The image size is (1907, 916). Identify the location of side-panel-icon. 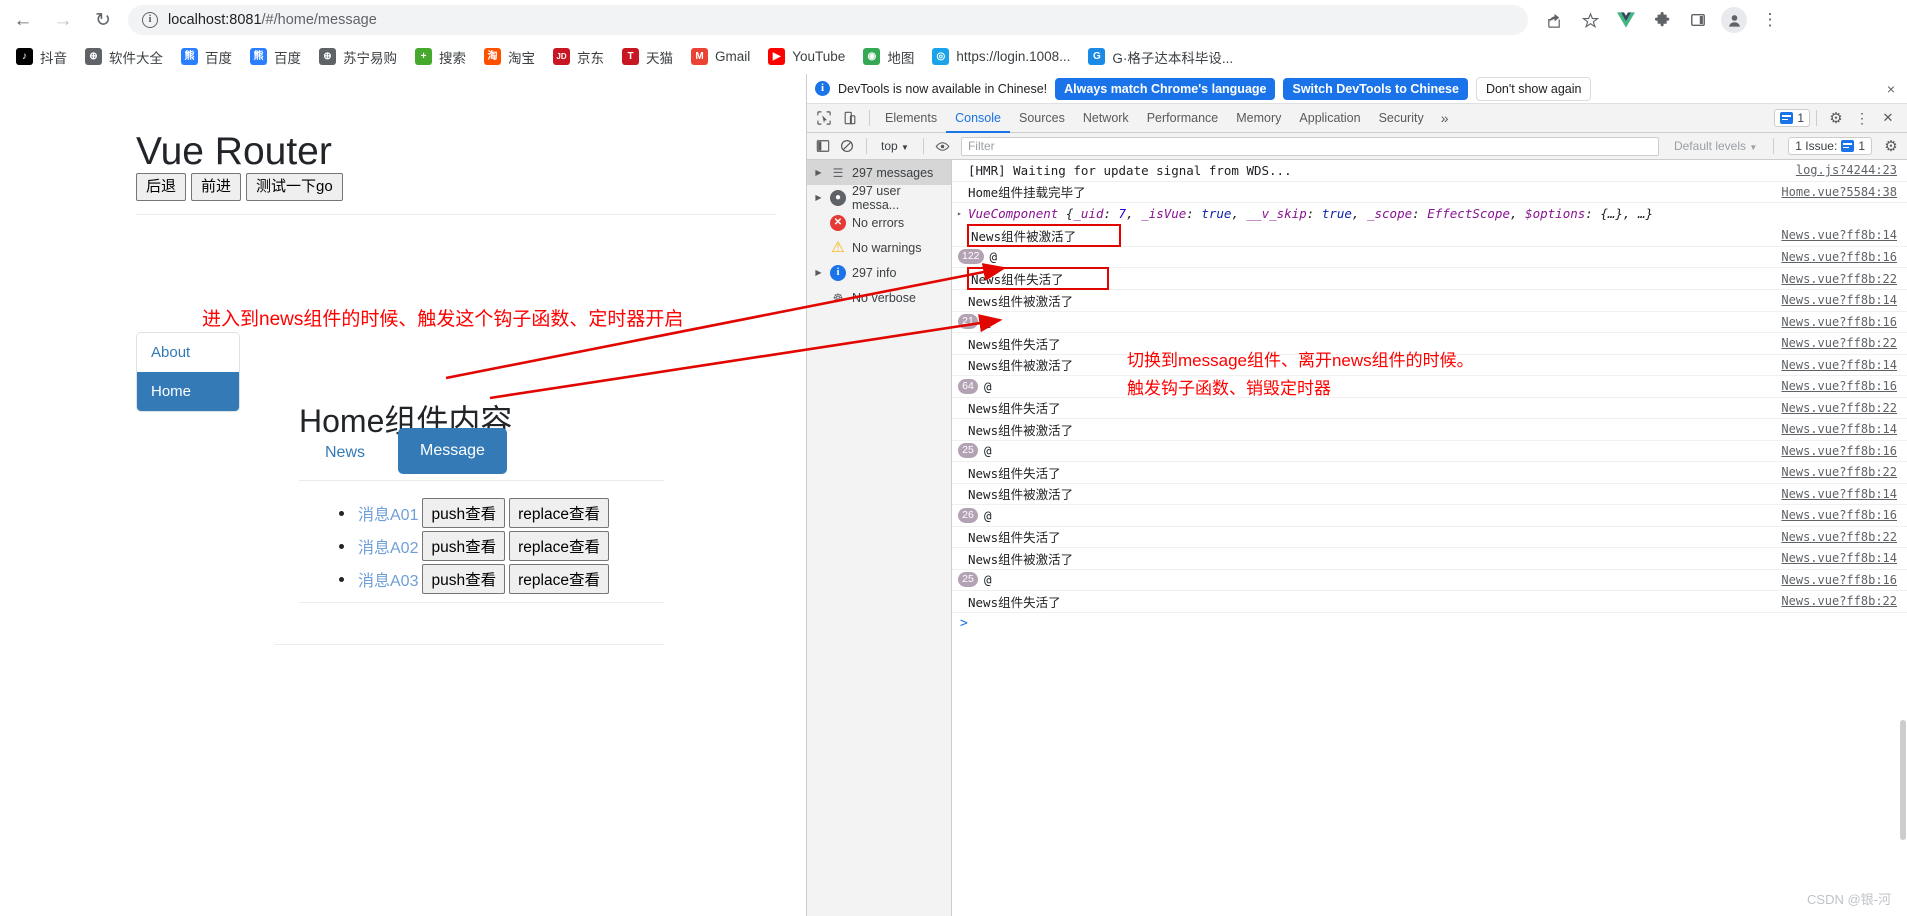
(1698, 20).